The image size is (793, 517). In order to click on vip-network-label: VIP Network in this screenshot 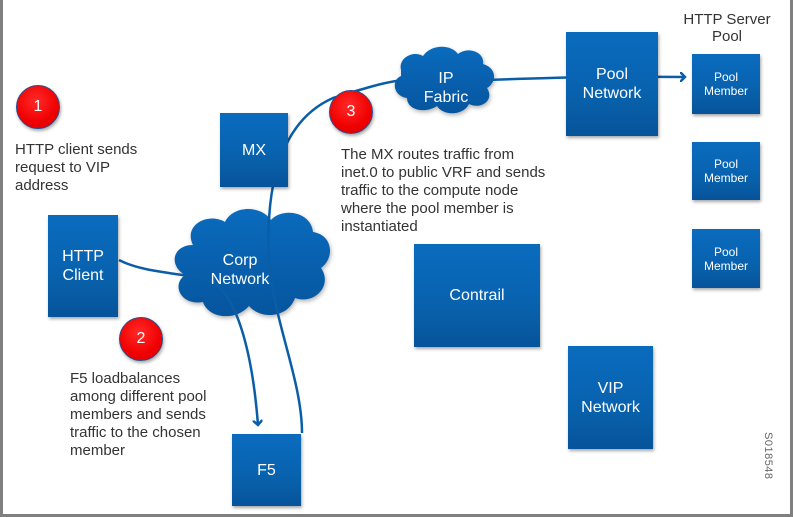, I will do `click(610, 397)`.